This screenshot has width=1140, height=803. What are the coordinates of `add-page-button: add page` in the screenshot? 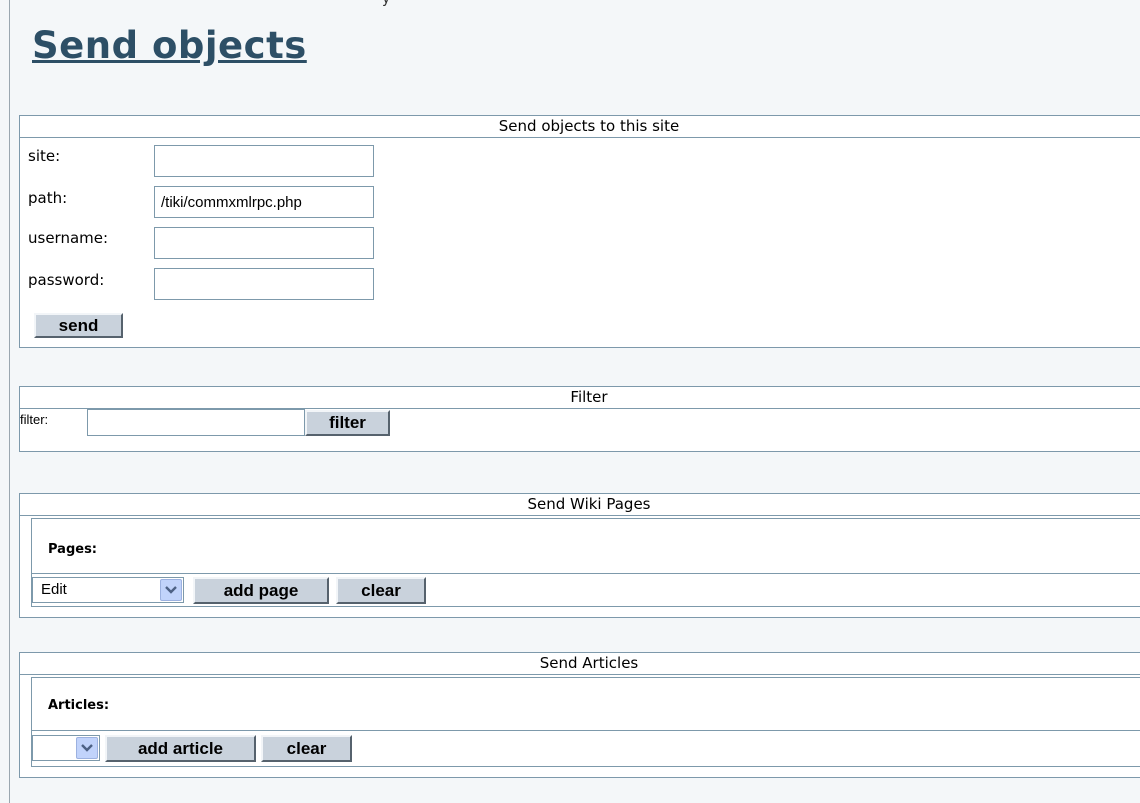 It's located at (261, 590).